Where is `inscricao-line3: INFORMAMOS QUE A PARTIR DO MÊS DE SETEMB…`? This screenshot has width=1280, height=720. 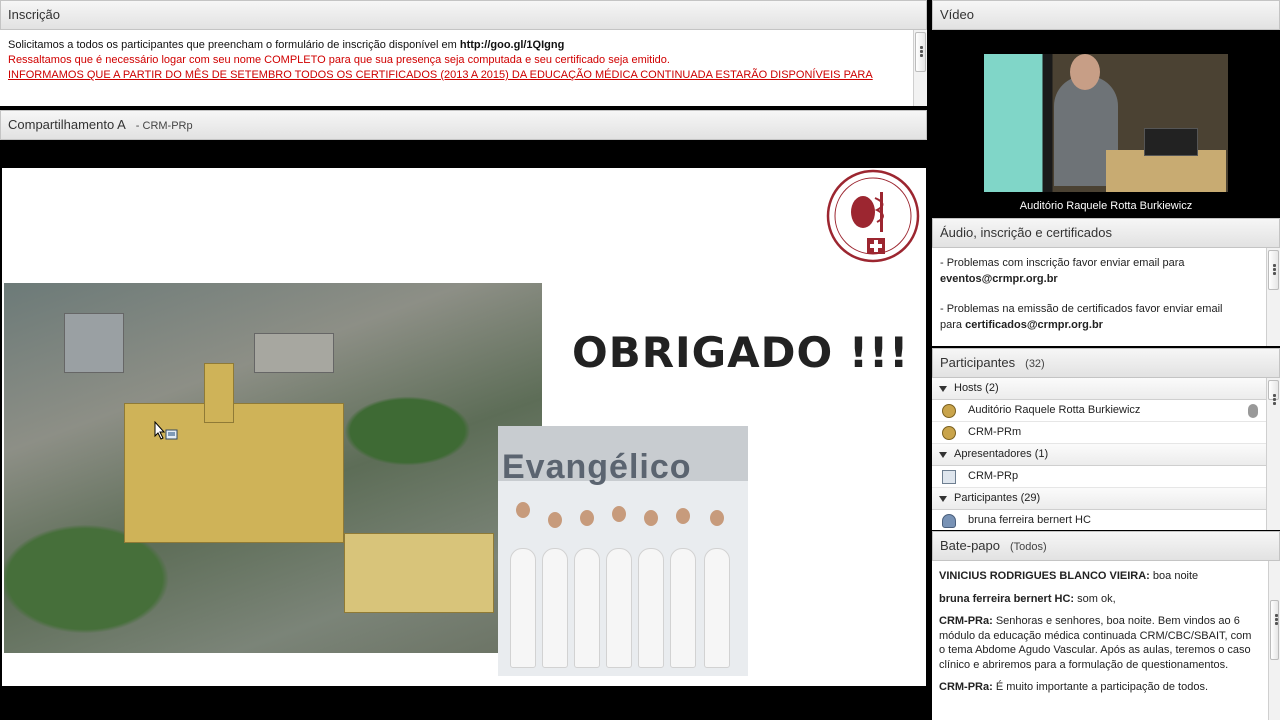 inscricao-line3: INFORMAMOS QUE A PARTIR DO MÊS DE SETEMB… is located at coordinates (457, 75).